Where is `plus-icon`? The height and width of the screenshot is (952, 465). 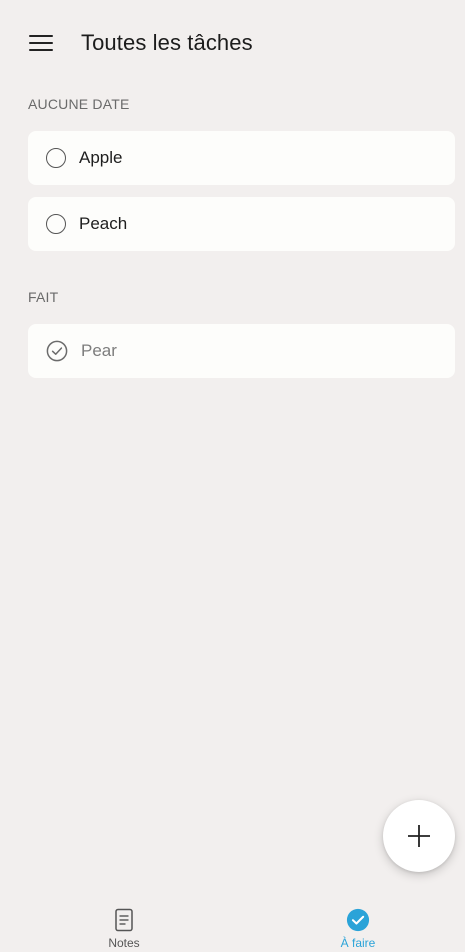 plus-icon is located at coordinates (419, 836).